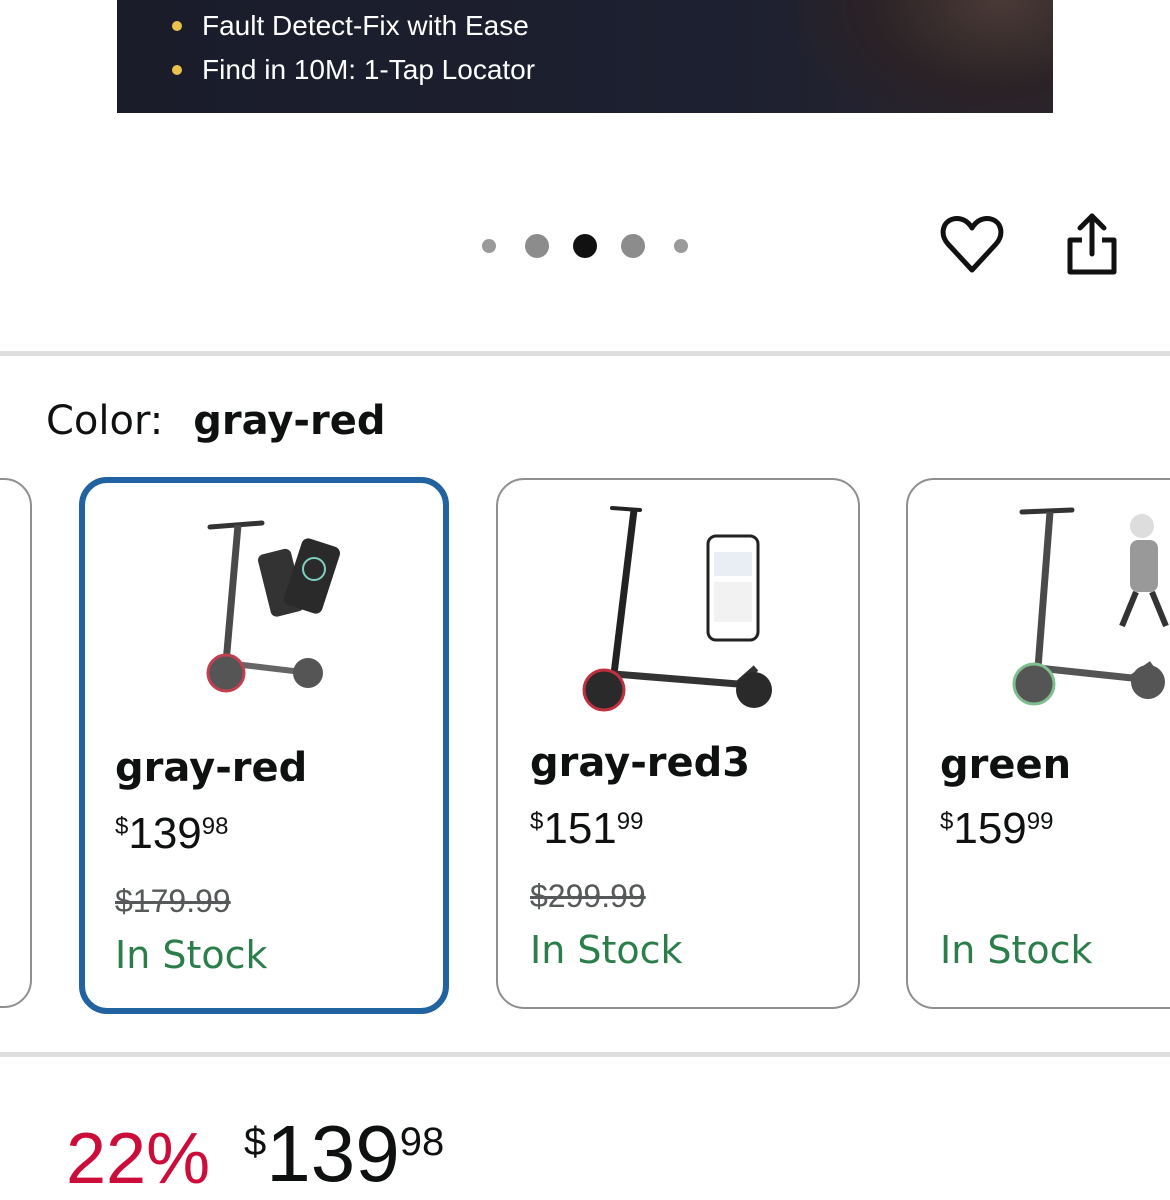  I want to click on feature-text: Find in 10M: 1-Tap Locator, so click(369, 69).